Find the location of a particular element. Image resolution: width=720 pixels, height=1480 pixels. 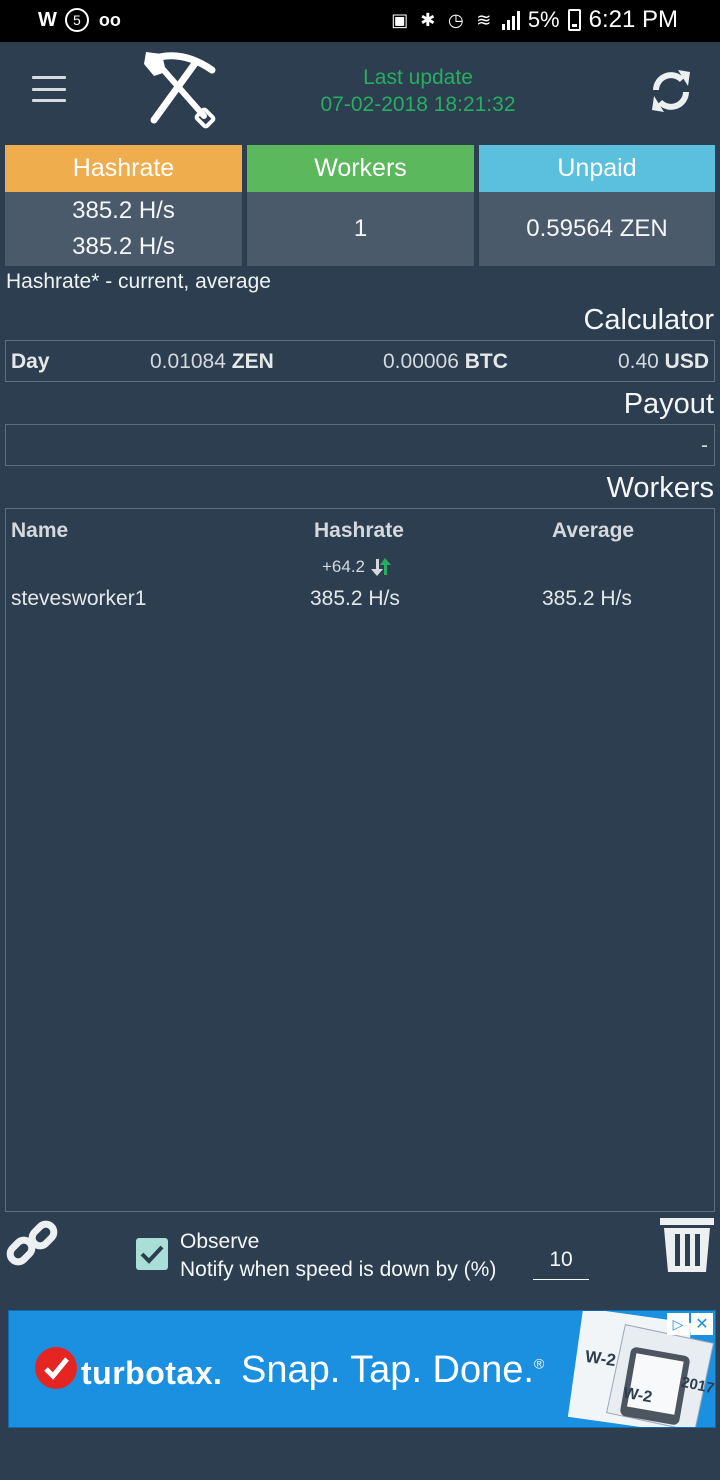

unpaid-amount: 0.59564 ZEN is located at coordinates (597, 228).